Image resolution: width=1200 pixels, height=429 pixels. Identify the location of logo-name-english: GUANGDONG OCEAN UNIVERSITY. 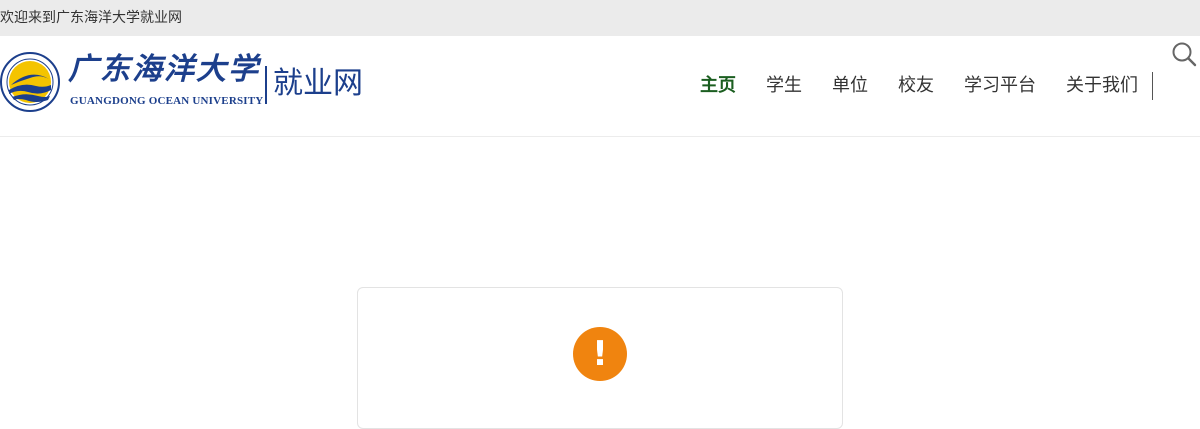
(167, 101).